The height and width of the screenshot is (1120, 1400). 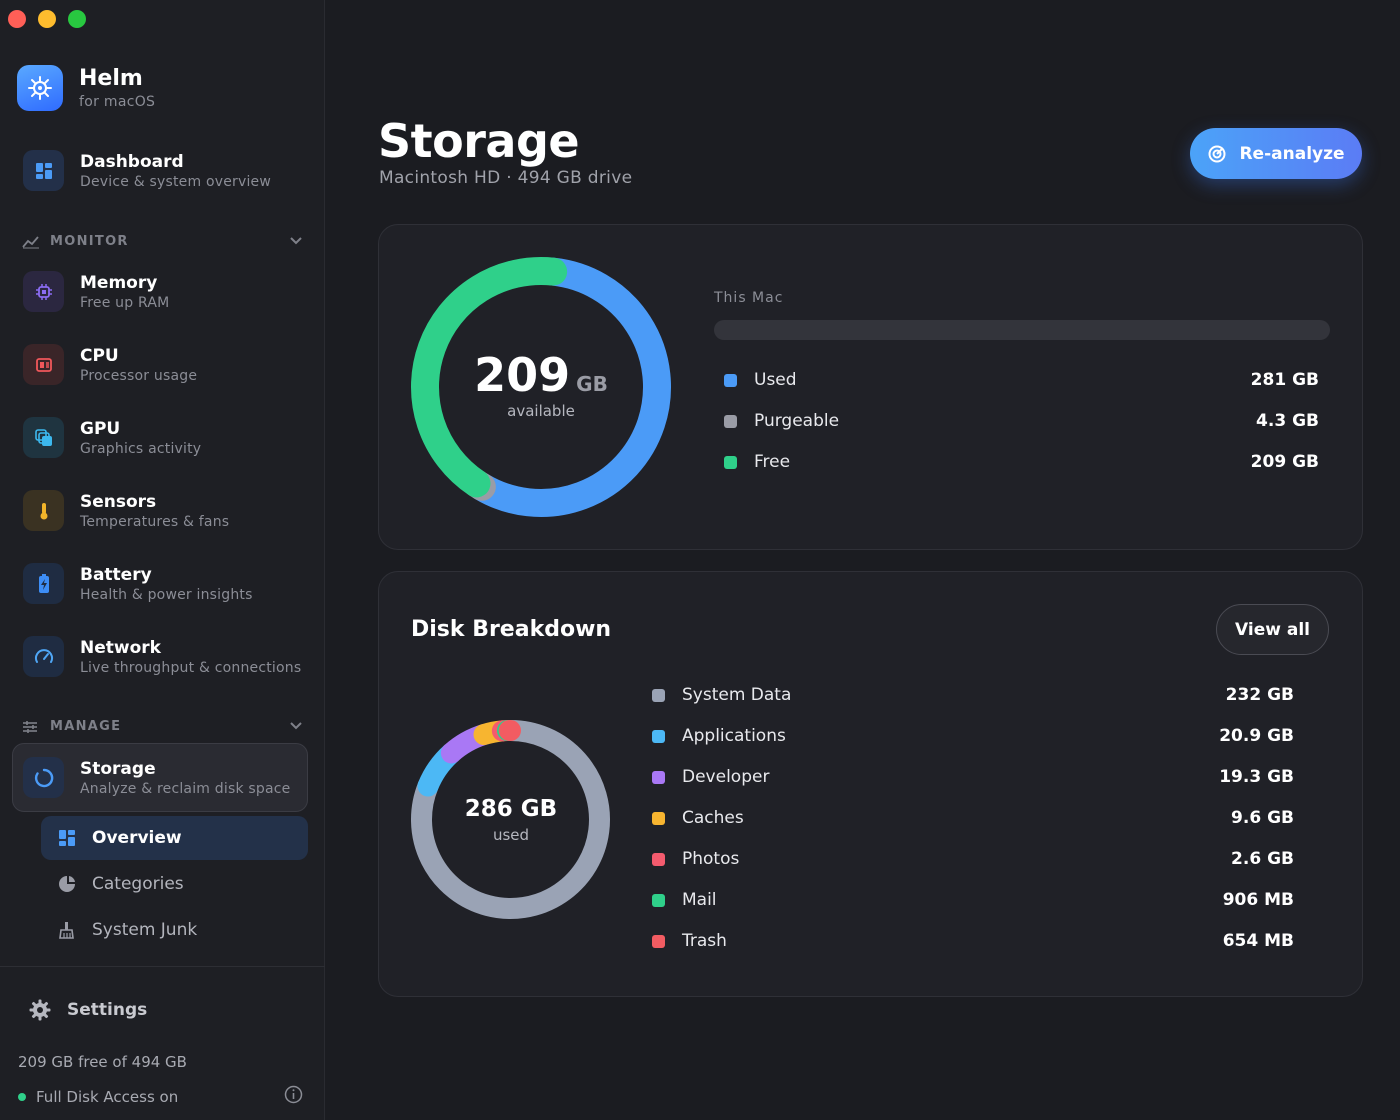 What do you see at coordinates (506, 178) in the screenshot?
I see `page-subtitle: Macintosh HD · 494 GB drive` at bounding box center [506, 178].